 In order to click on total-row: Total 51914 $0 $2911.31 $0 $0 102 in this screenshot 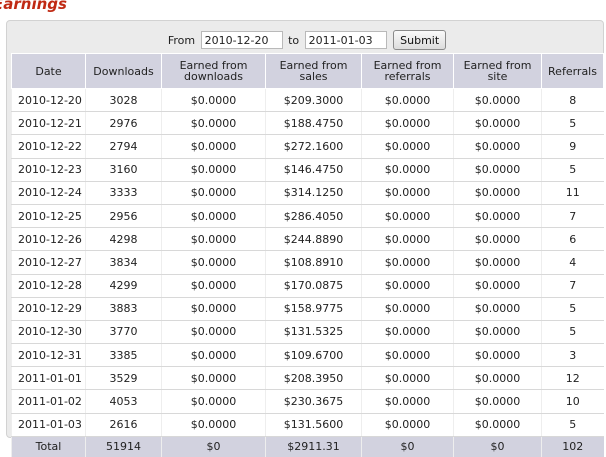, I will do `click(307, 446)`.